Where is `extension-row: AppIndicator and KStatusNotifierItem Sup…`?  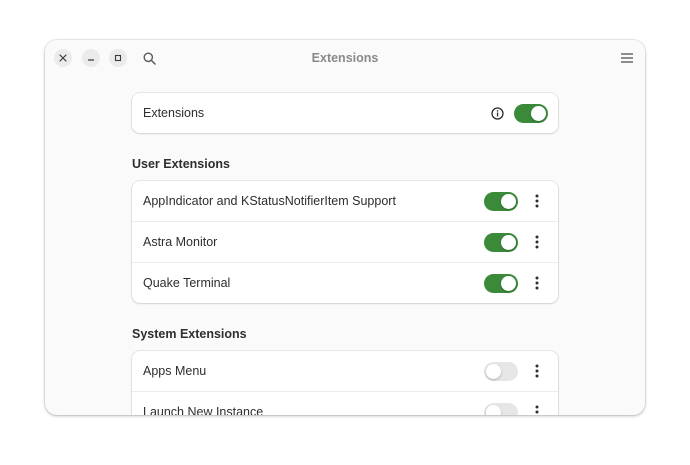
extension-row: AppIndicator and KStatusNotifierItem Sup… is located at coordinates (345, 201).